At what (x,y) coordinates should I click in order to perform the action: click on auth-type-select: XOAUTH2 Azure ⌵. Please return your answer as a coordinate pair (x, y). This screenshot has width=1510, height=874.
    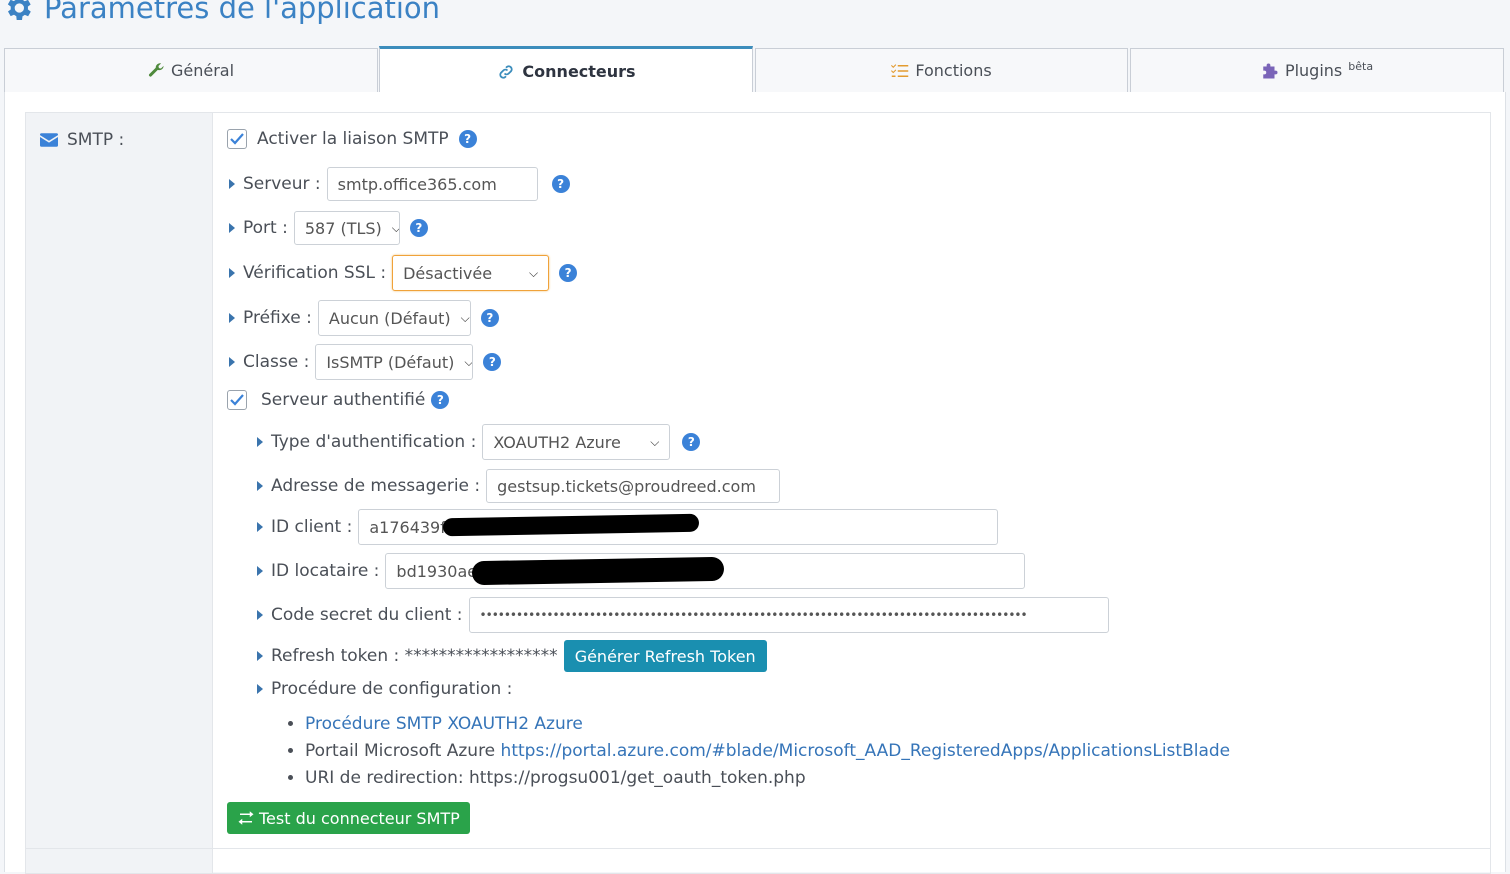
    Looking at the image, I should click on (576, 442).